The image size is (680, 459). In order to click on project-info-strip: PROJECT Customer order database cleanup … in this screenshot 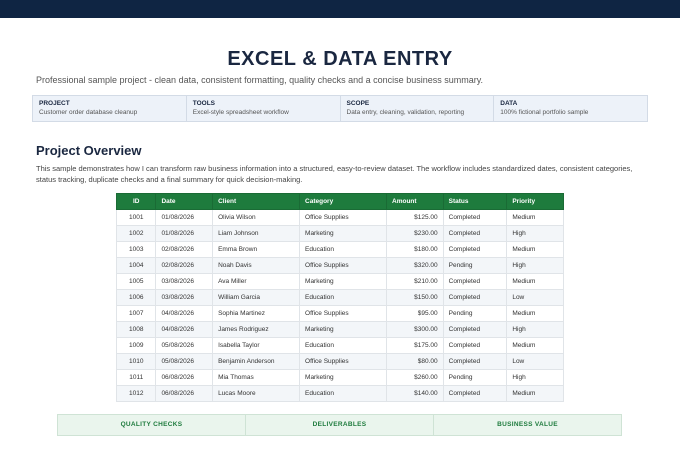, I will do `click(340, 108)`.